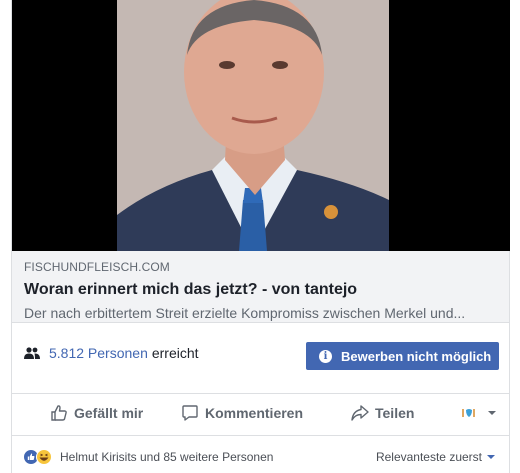 Image resolution: width=520 pixels, height=473 pixels. Describe the element at coordinates (175, 353) in the screenshot. I see `reach-suffix: erreicht` at that location.